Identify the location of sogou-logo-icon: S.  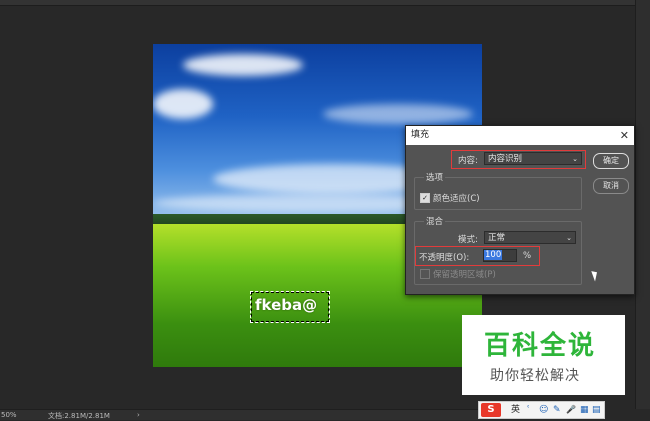
(491, 410).